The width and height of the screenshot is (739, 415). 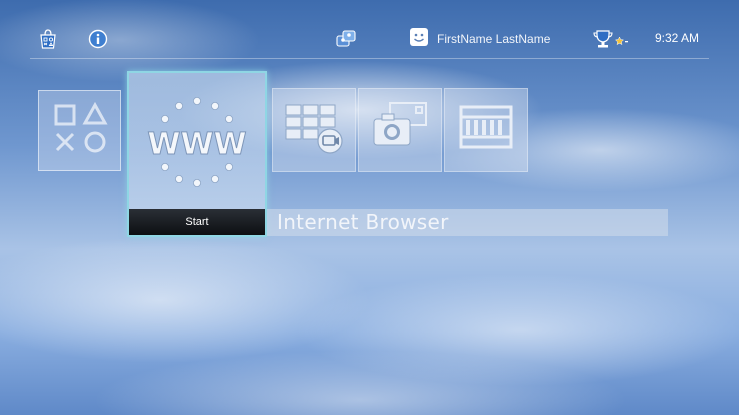 I want to click on tile-internet-browser: WWW Start, so click(x=197, y=154).